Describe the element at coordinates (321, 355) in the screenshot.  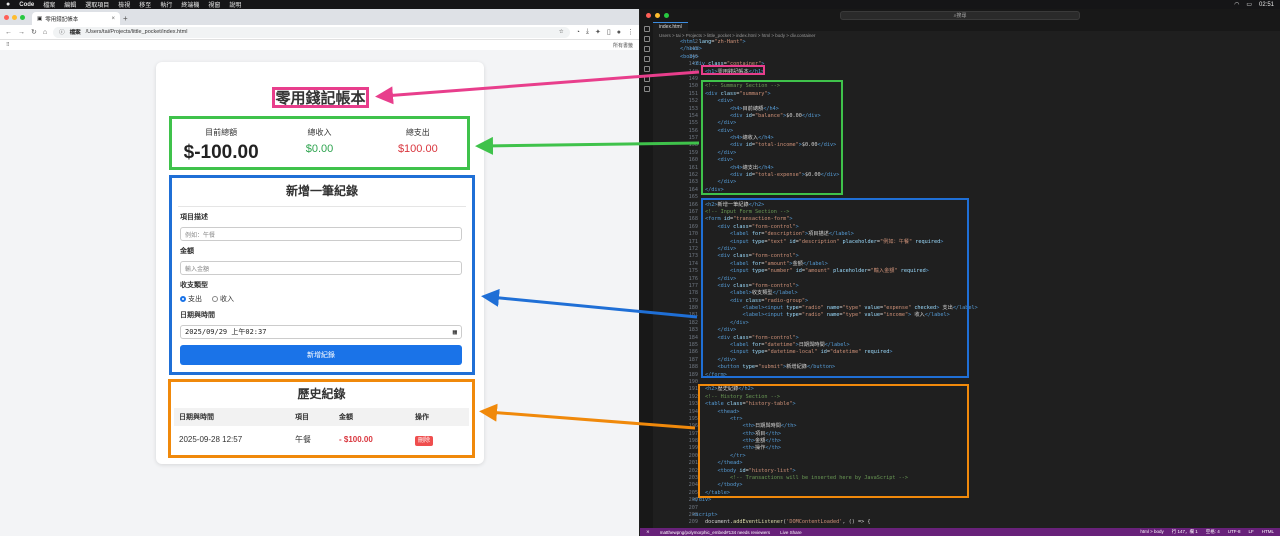
I see `submit-button: 新增紀錄` at that location.